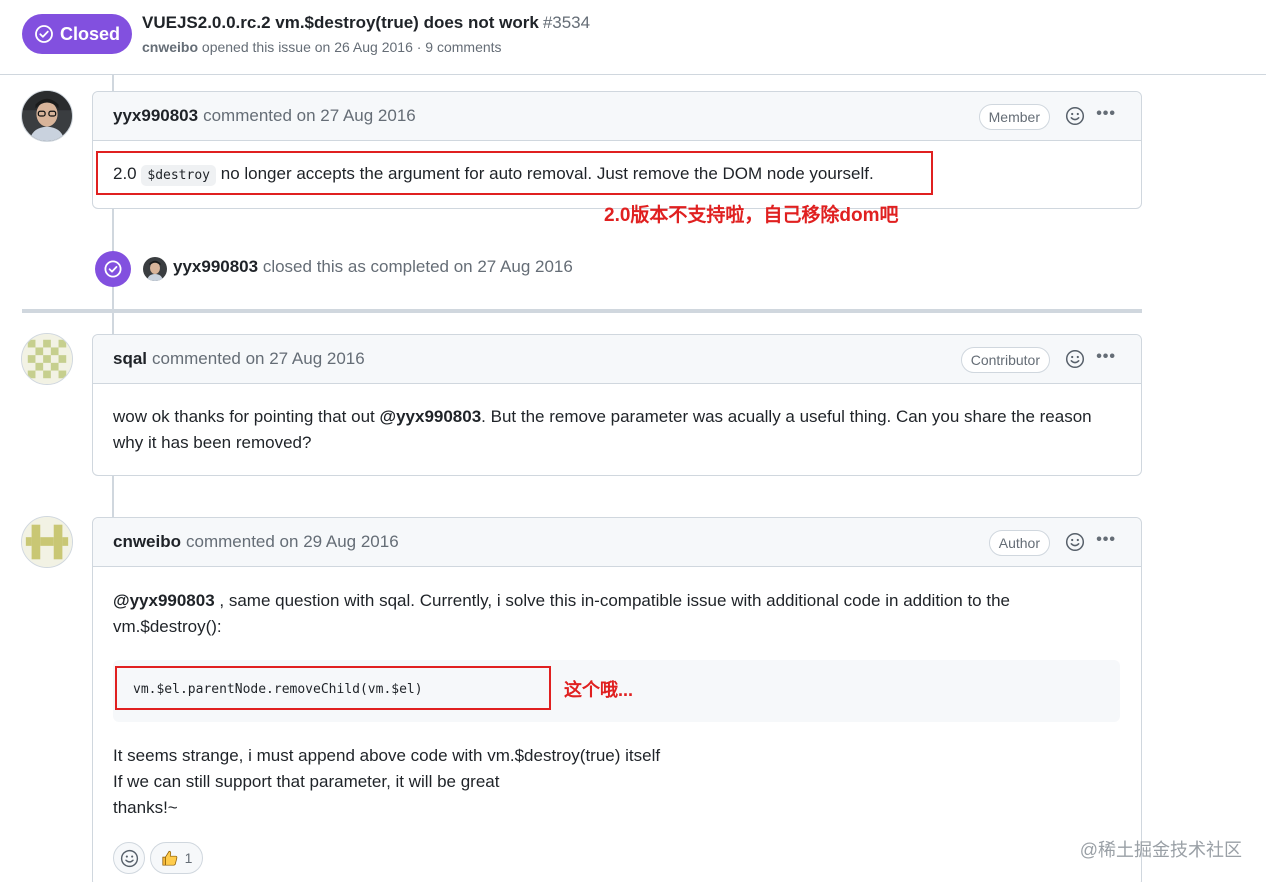 The width and height of the screenshot is (1266, 882). I want to click on add-reaction-button, so click(129, 858).